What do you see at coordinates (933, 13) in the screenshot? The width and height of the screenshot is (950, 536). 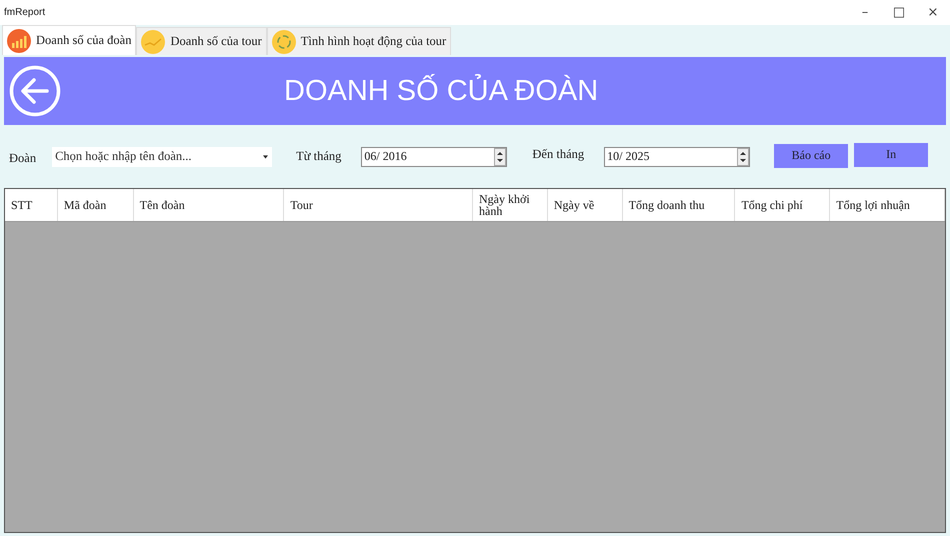 I see `window-control-button: ×` at bounding box center [933, 13].